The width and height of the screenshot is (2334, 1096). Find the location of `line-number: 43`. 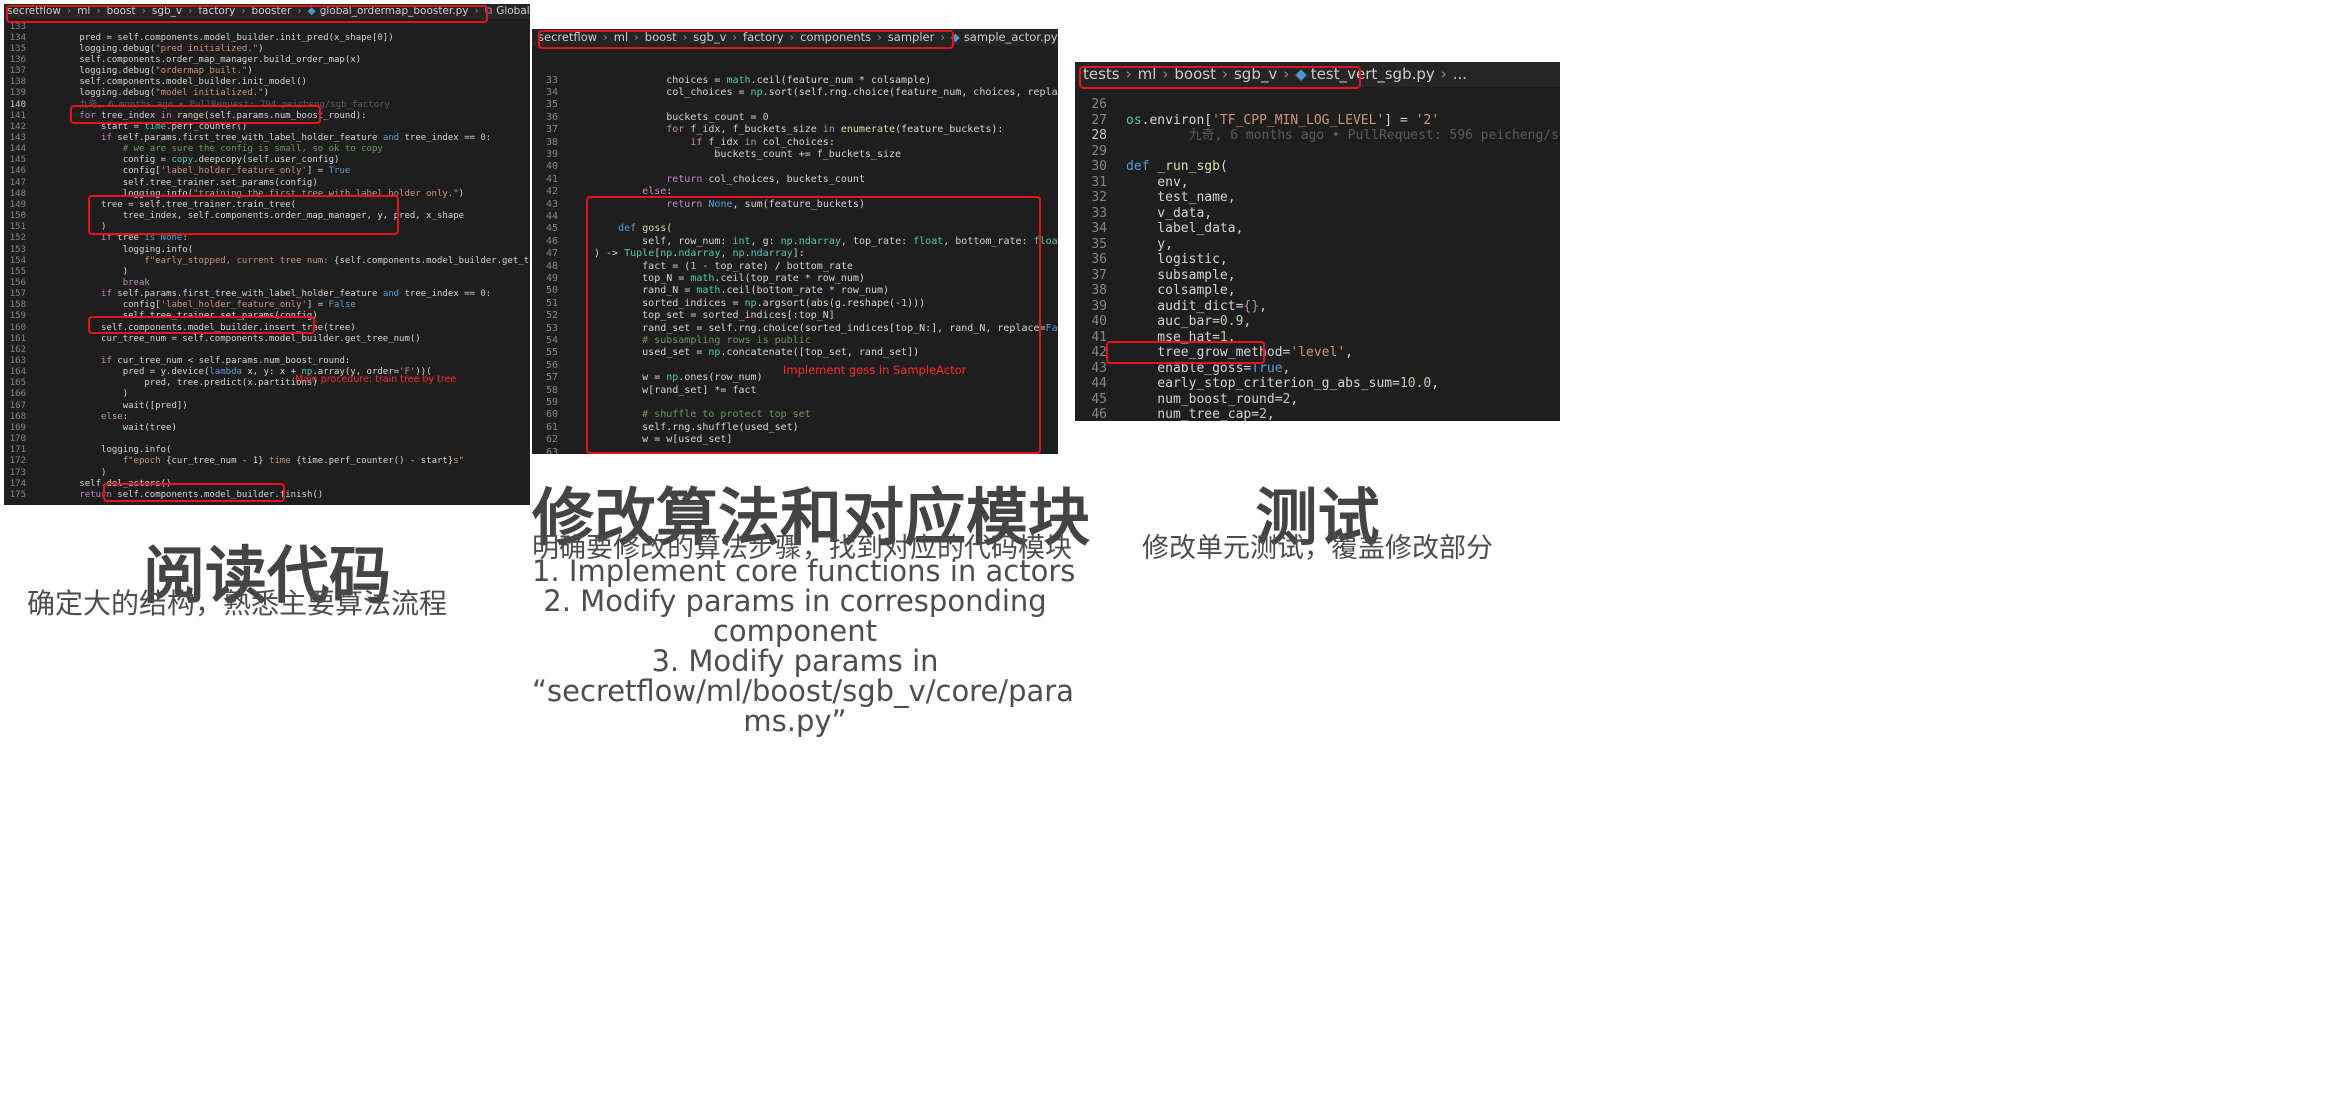

line-number: 43 is located at coordinates (1099, 368).